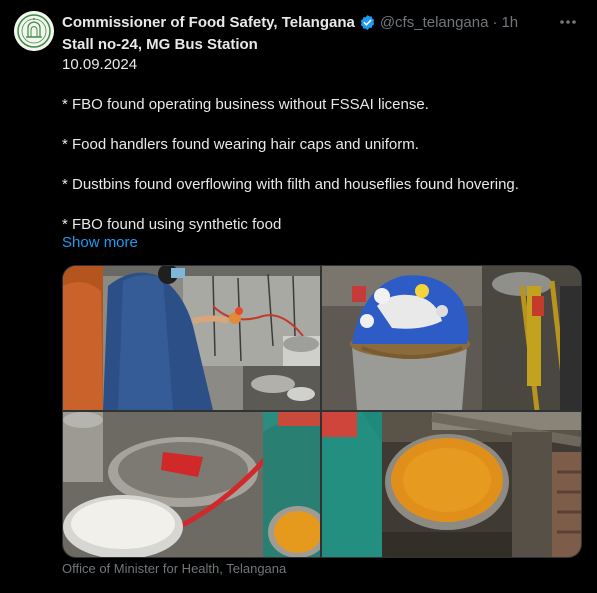 The height and width of the screenshot is (593, 597). What do you see at coordinates (191, 338) in the screenshot?
I see `photo-inspection` at bounding box center [191, 338].